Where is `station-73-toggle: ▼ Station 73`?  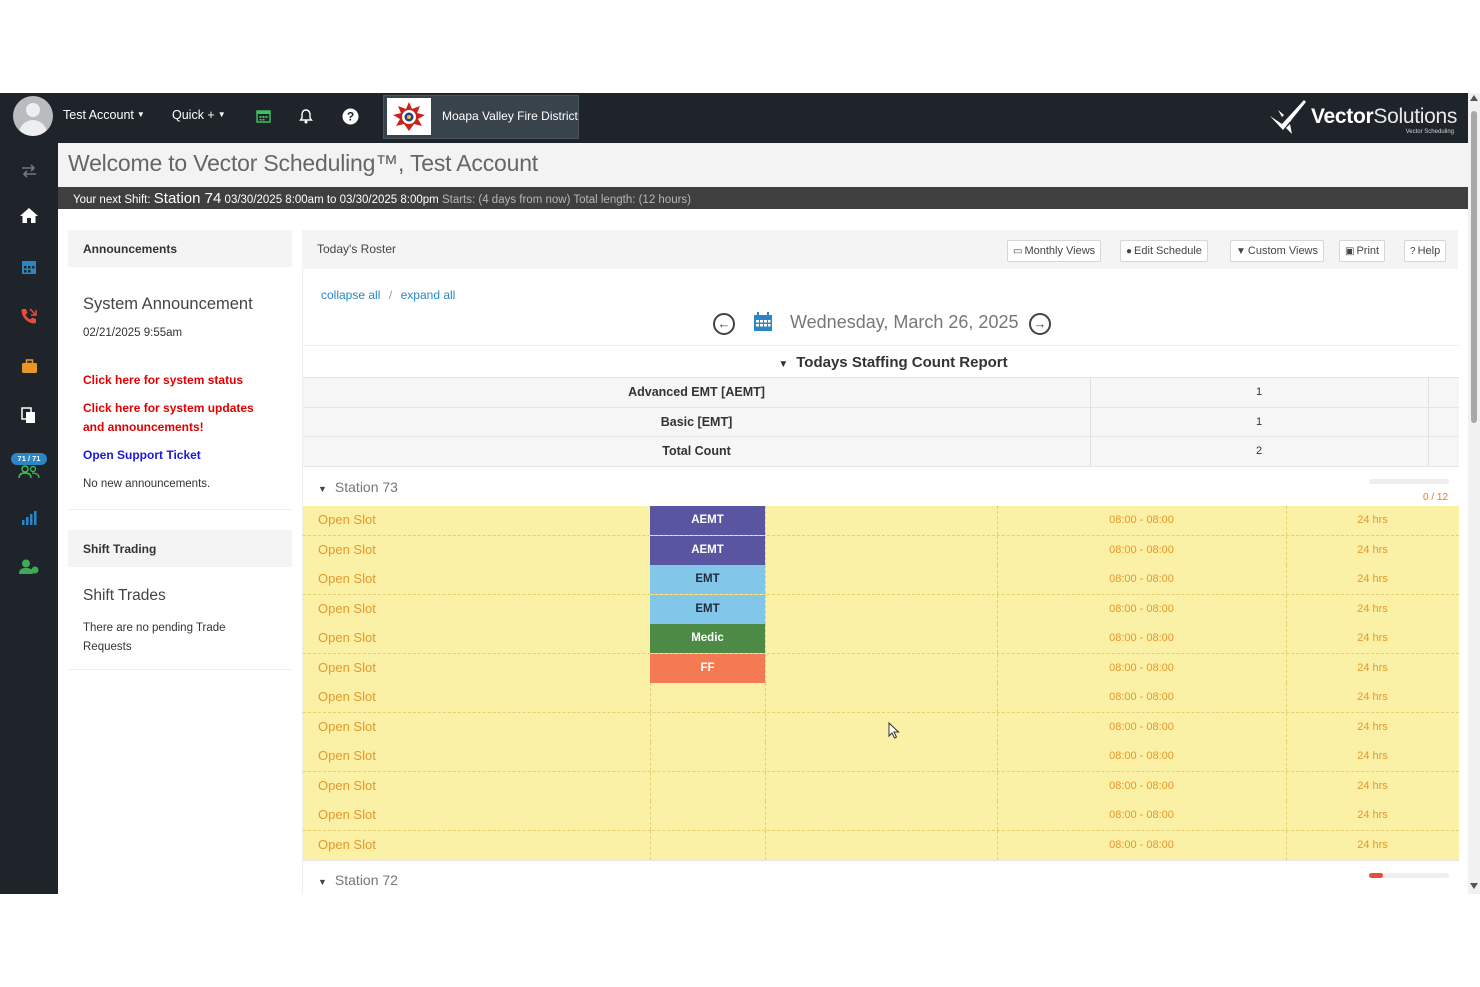
station-73-toggle: ▼ Station 73 is located at coordinates (358, 487).